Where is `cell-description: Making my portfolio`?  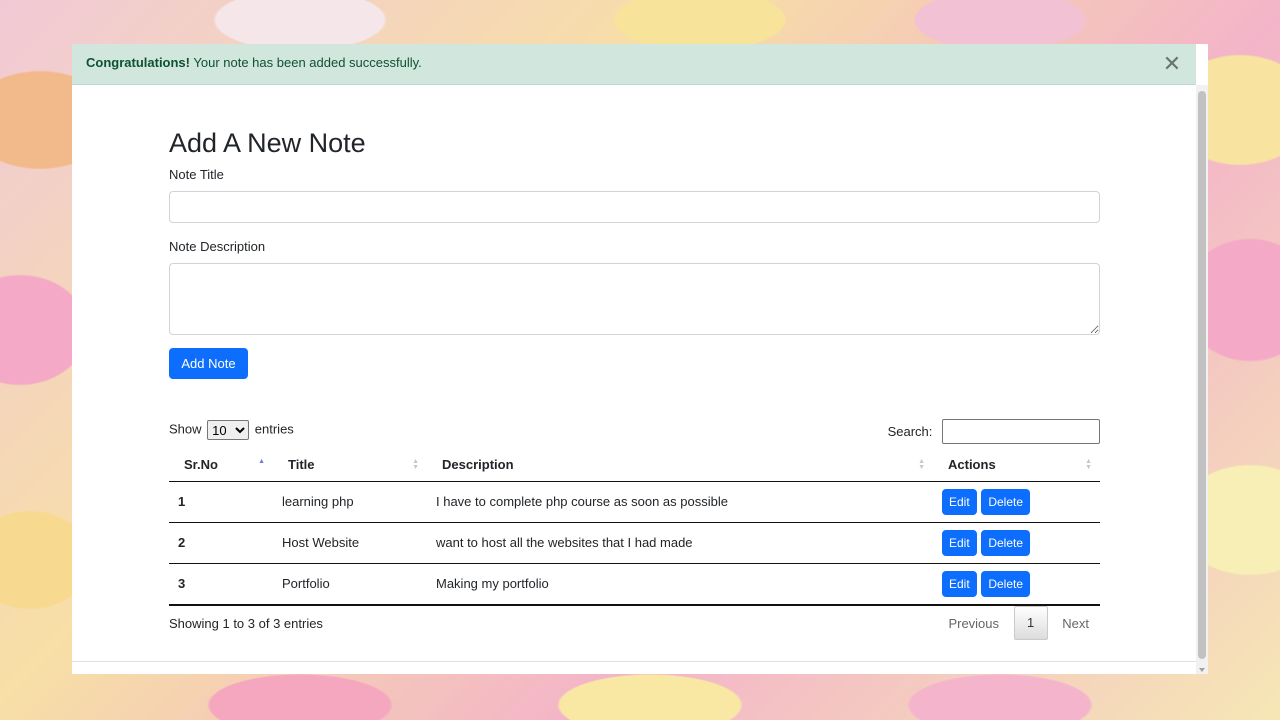
cell-description: Making my portfolio is located at coordinates (680, 584).